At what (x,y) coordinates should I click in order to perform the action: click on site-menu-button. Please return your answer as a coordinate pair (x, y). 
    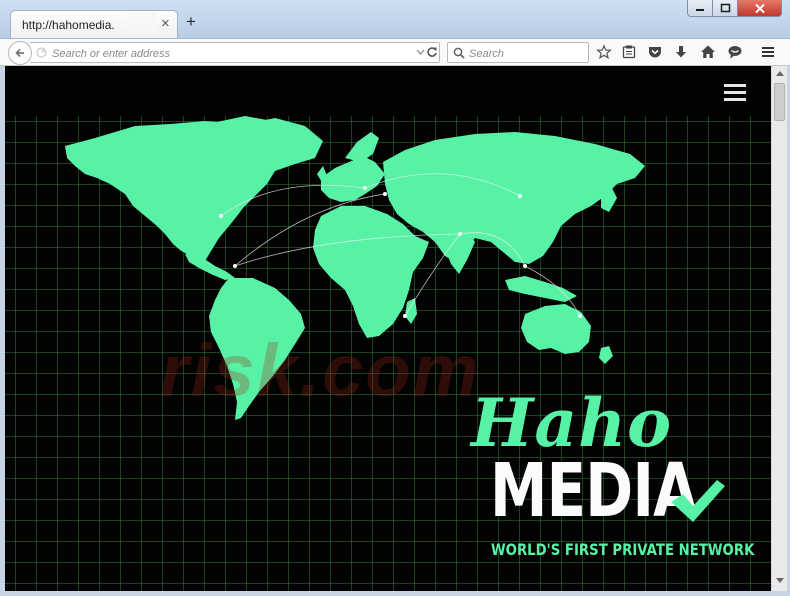
    Looking at the image, I should click on (736, 93).